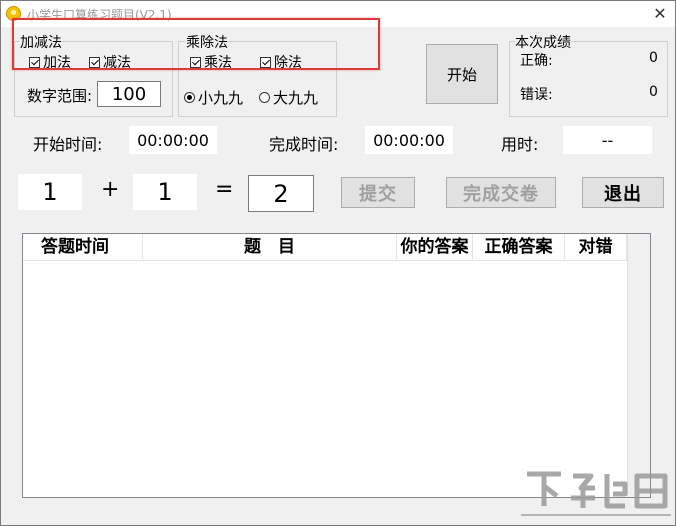 The image size is (676, 526). I want to click on equals-sign: =, so click(224, 189).